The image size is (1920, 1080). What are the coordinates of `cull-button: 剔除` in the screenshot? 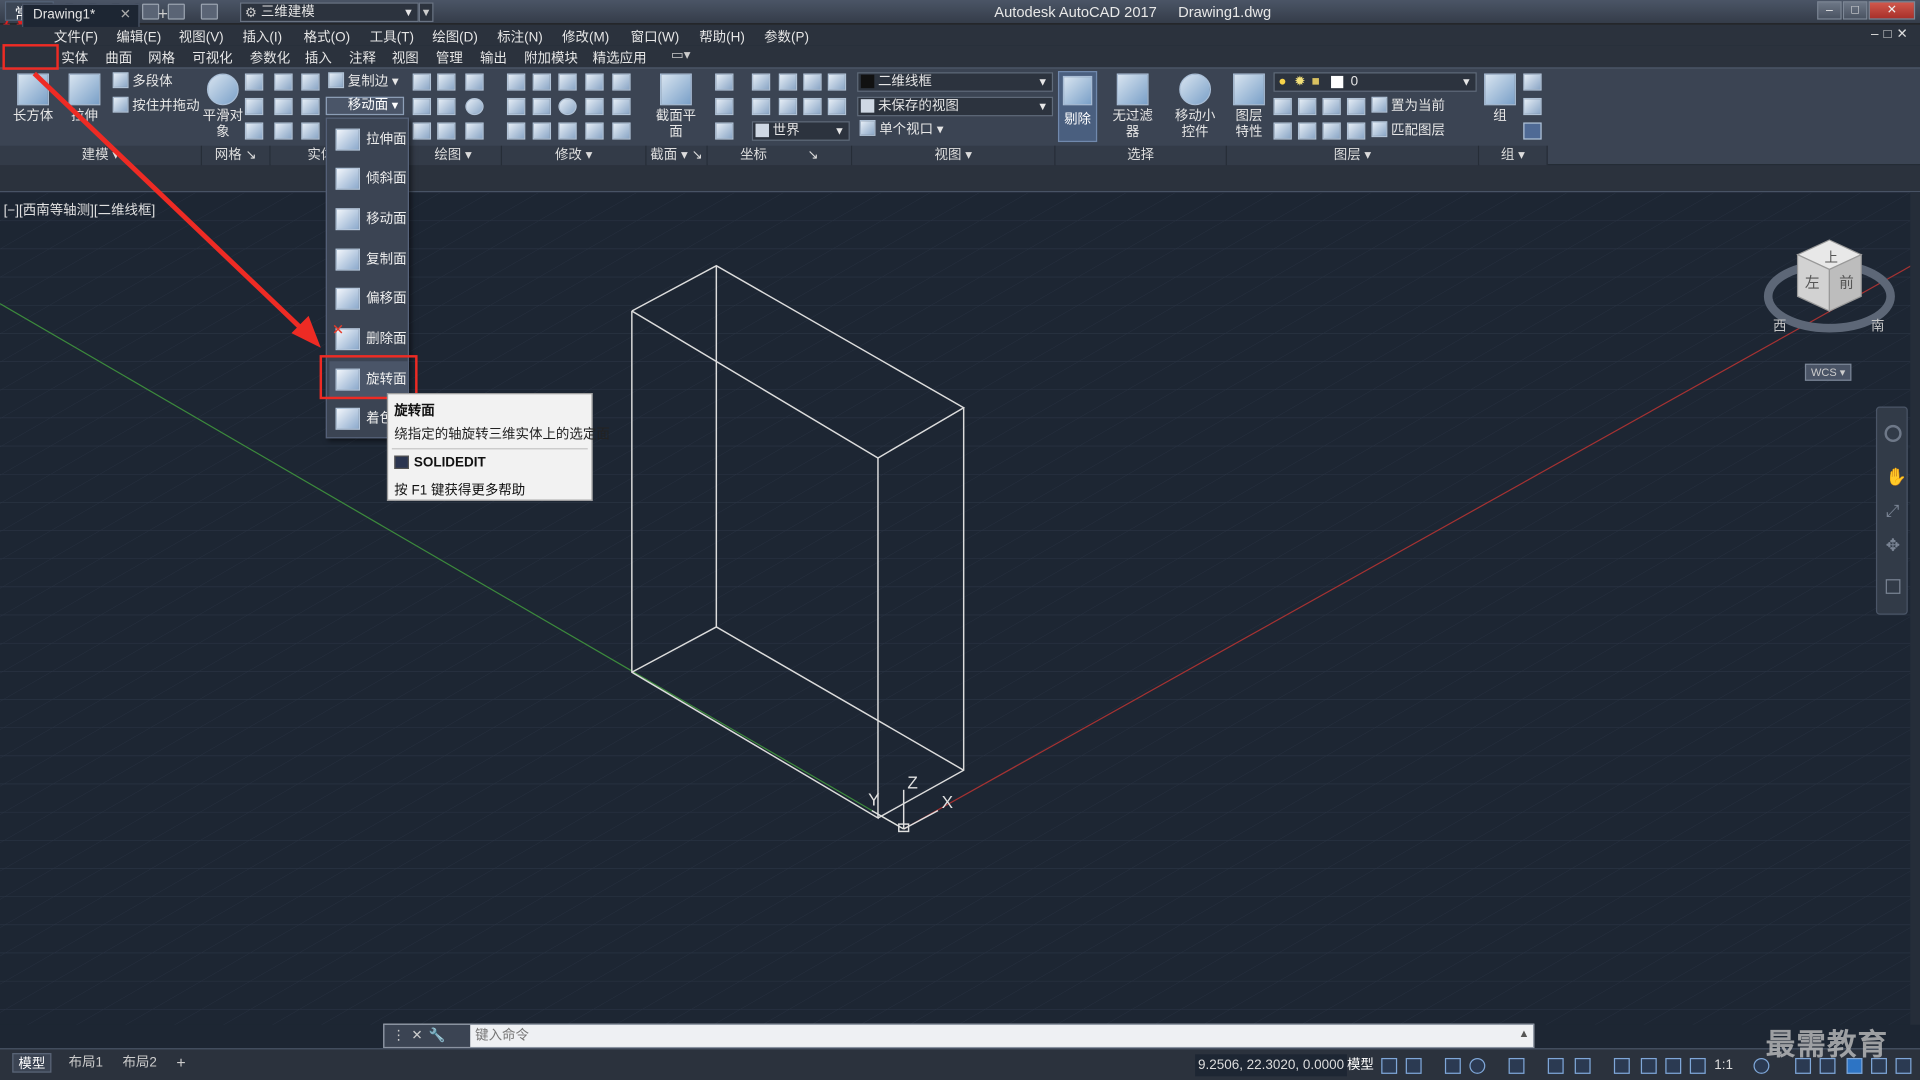 It's located at (1077, 107).